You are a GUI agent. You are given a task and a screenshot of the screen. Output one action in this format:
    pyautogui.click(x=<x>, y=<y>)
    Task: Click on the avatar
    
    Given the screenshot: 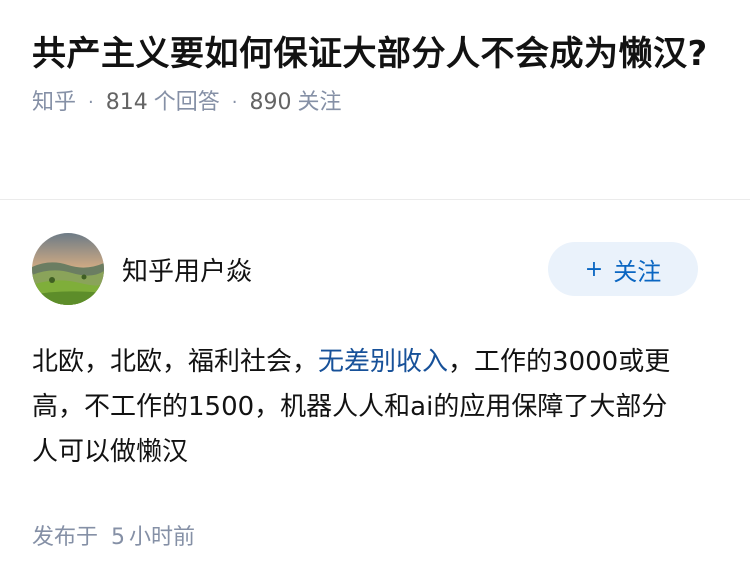 What is the action you would take?
    pyautogui.click(x=68, y=269)
    